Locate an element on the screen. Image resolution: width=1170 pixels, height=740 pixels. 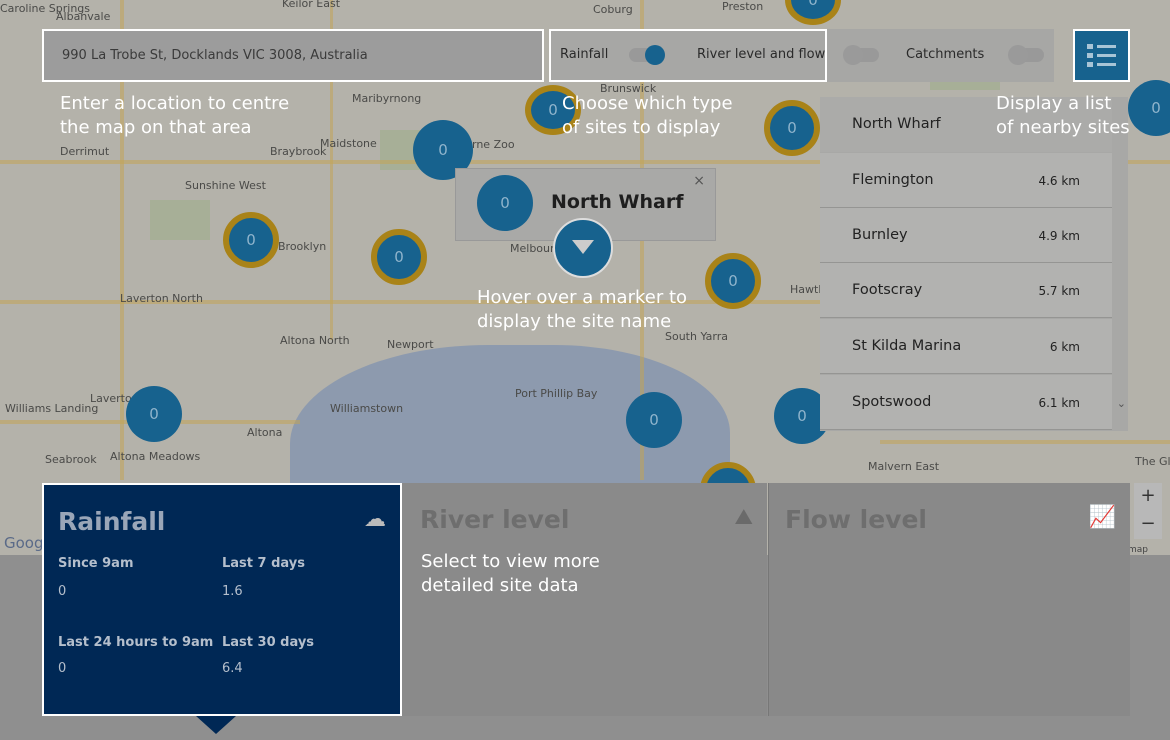
map-label: Maidstone is located at coordinates (348, 143).